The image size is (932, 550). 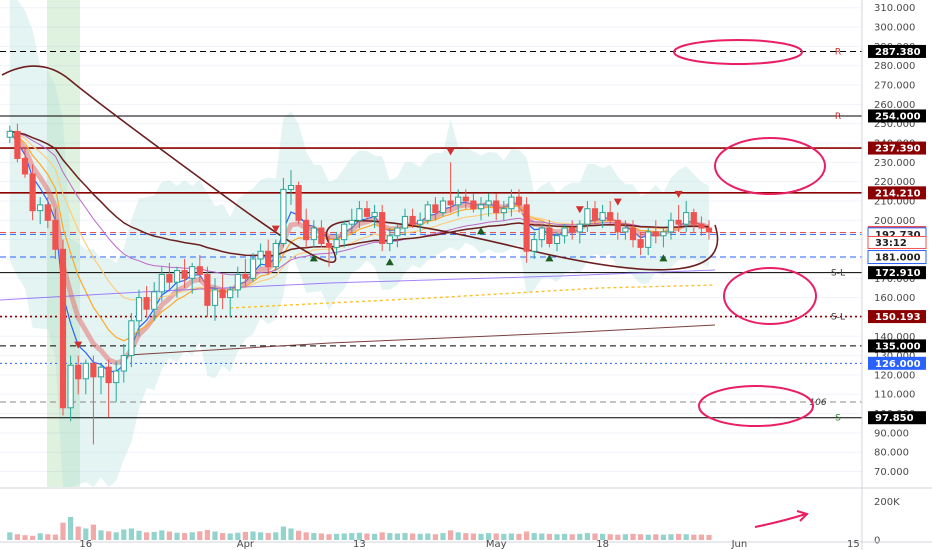 I want to click on countdown-label: 33:12, so click(x=891, y=243).